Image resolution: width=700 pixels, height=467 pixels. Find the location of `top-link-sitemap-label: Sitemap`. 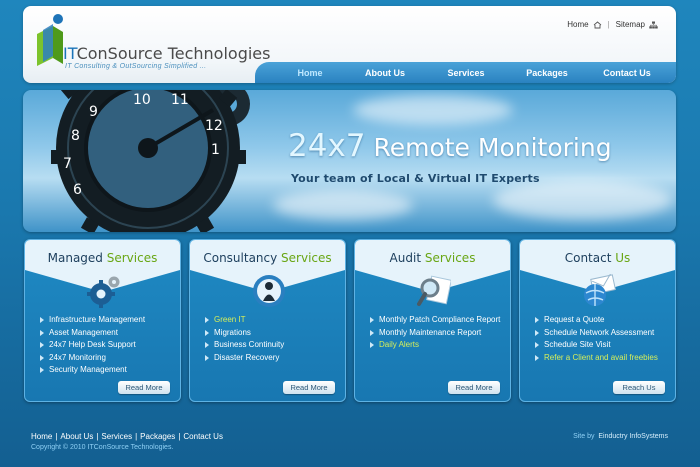

top-link-sitemap-label: Sitemap is located at coordinates (630, 24).